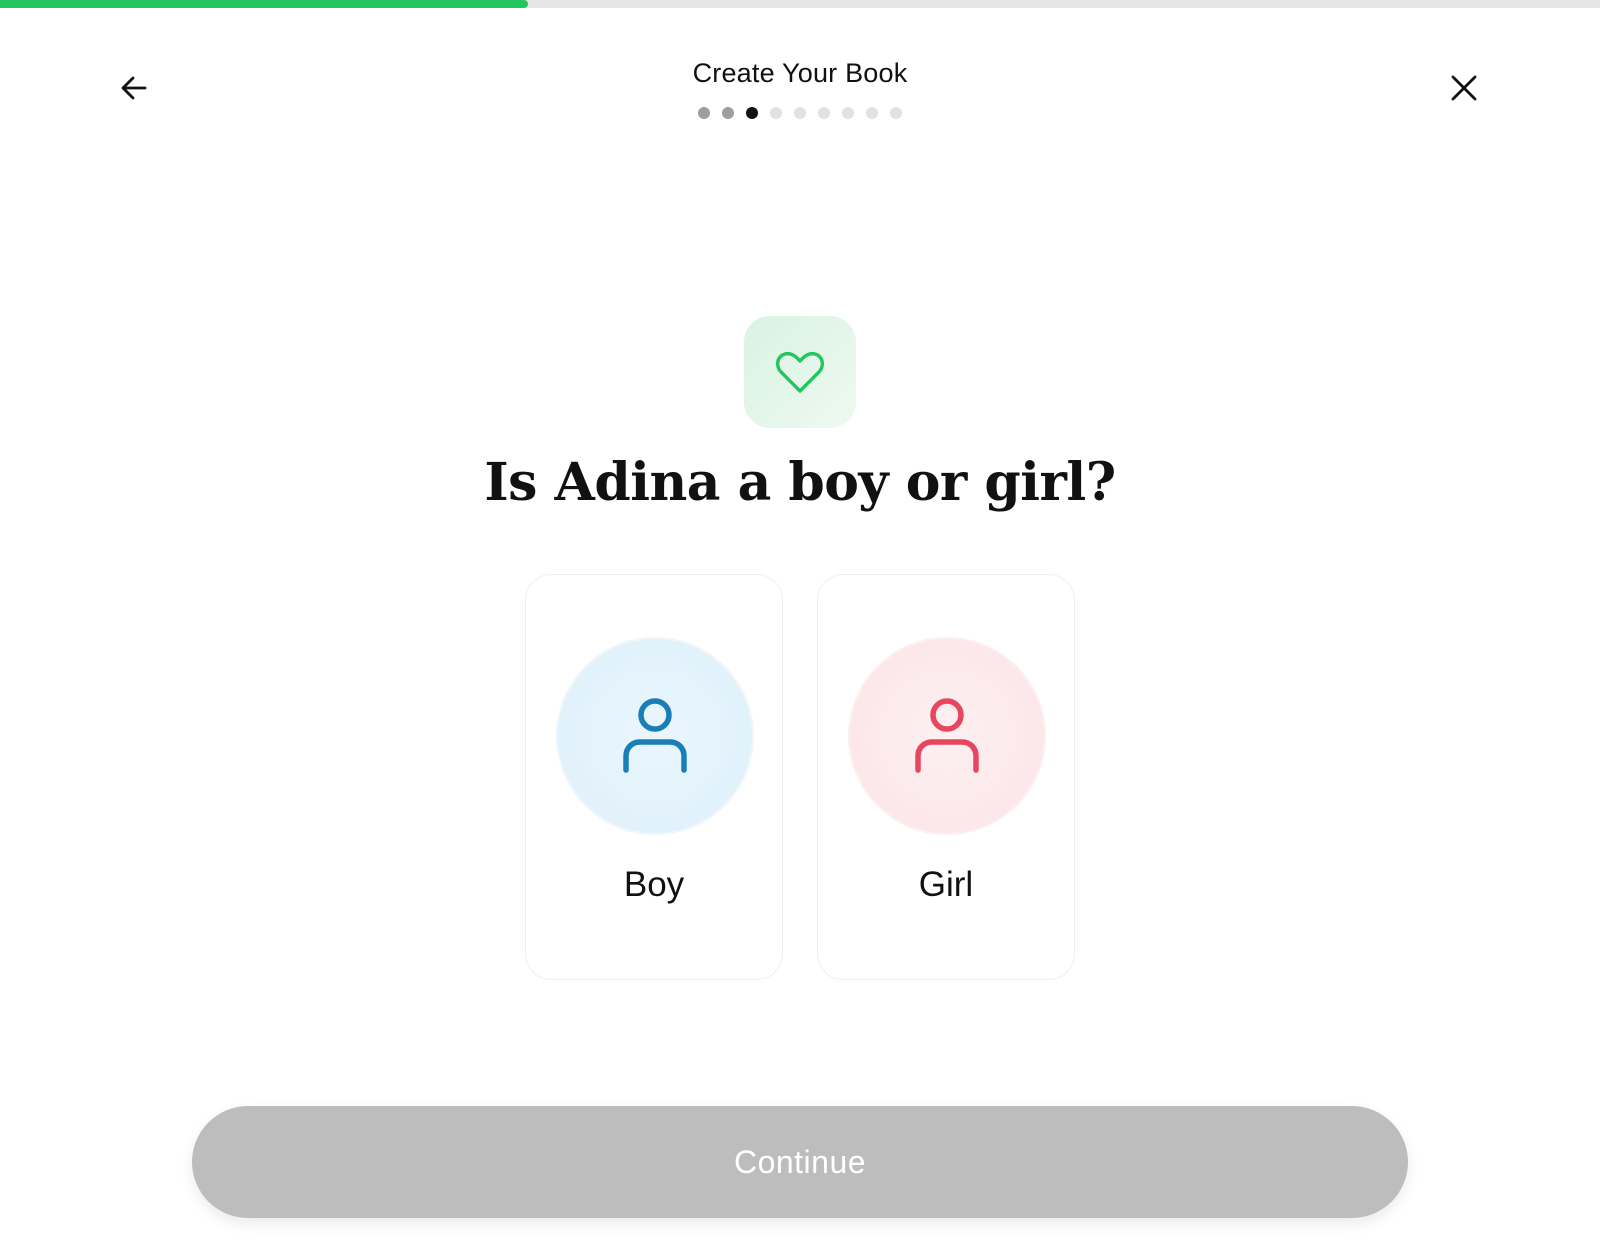  I want to click on option-girl-label: Girl, so click(946, 884).